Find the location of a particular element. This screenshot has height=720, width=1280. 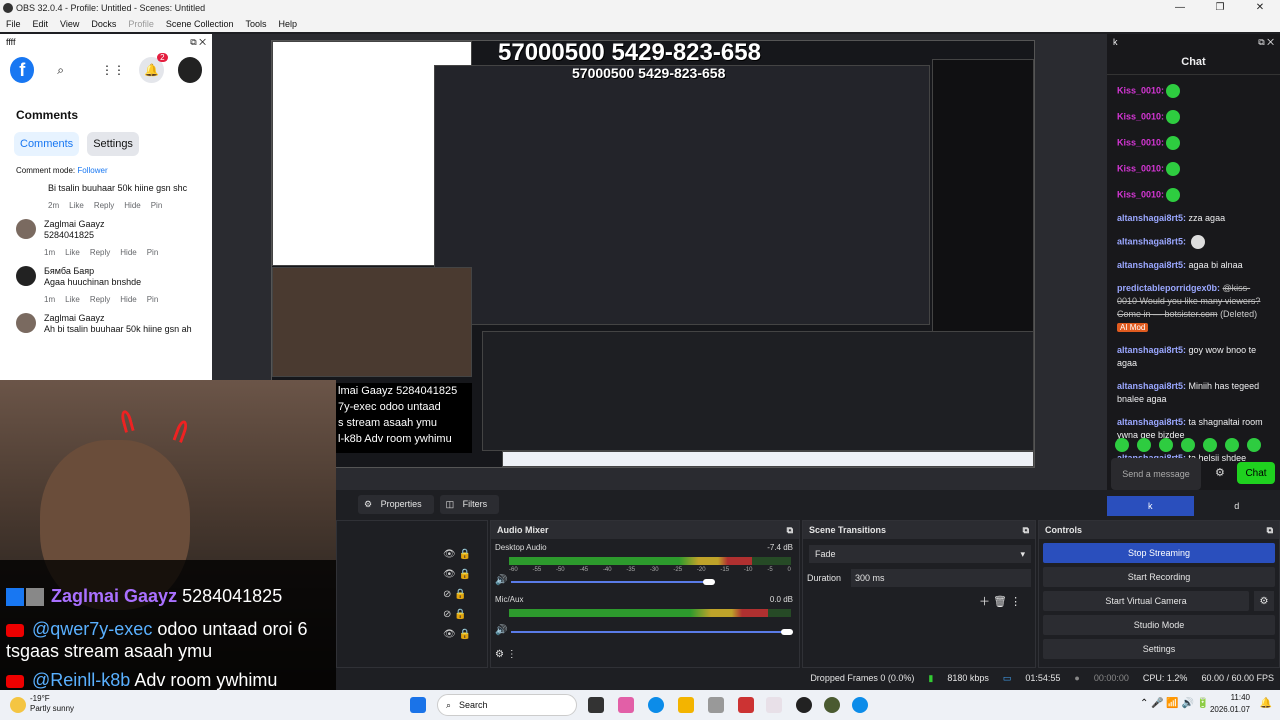

edge-icon is located at coordinates (656, 705).